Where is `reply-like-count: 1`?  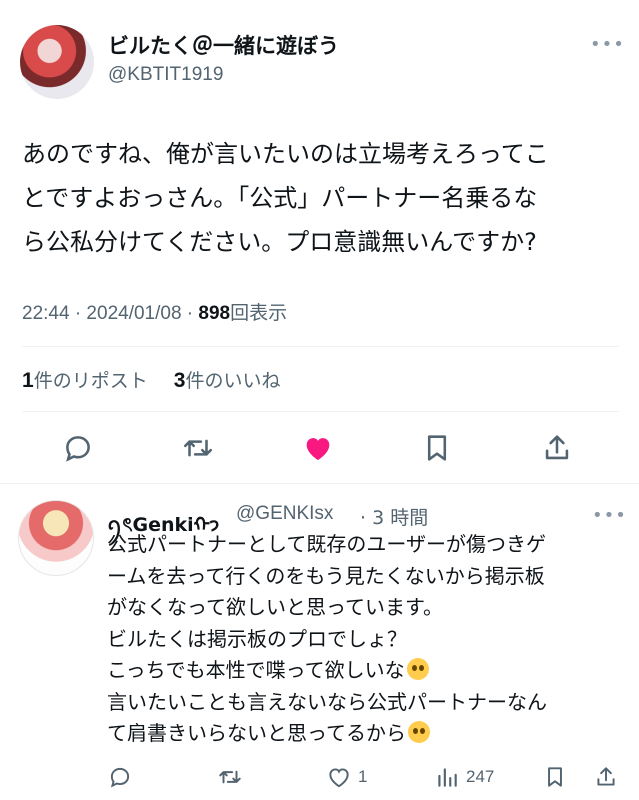
reply-like-count: 1 is located at coordinates (363, 776).